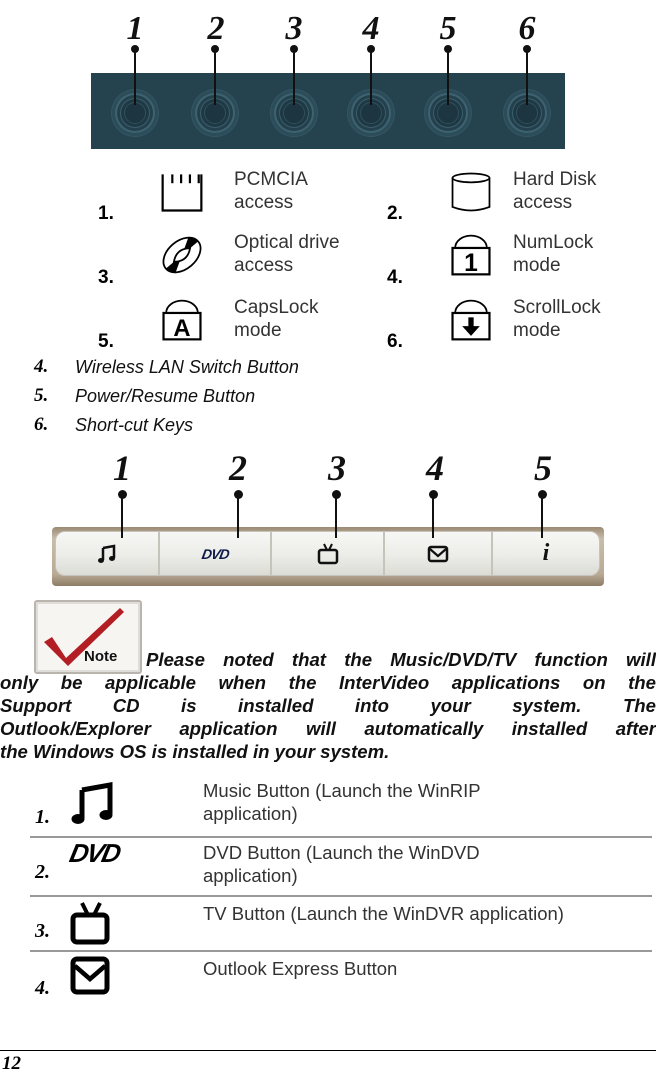  I want to click on legend-label: Hard Disk access, so click(555, 191).